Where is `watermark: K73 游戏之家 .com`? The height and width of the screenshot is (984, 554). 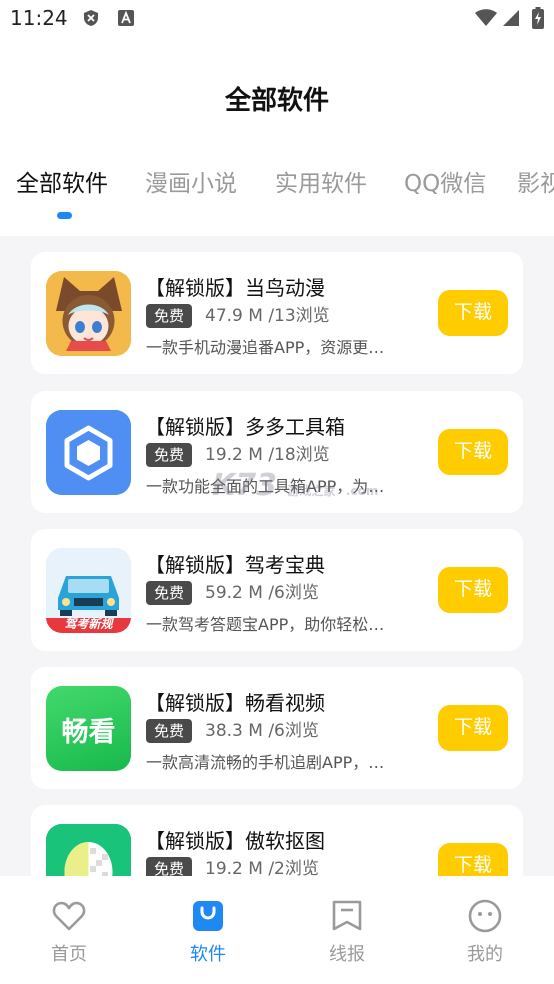
watermark: K73 游戏之家 .com is located at coordinates (295, 485).